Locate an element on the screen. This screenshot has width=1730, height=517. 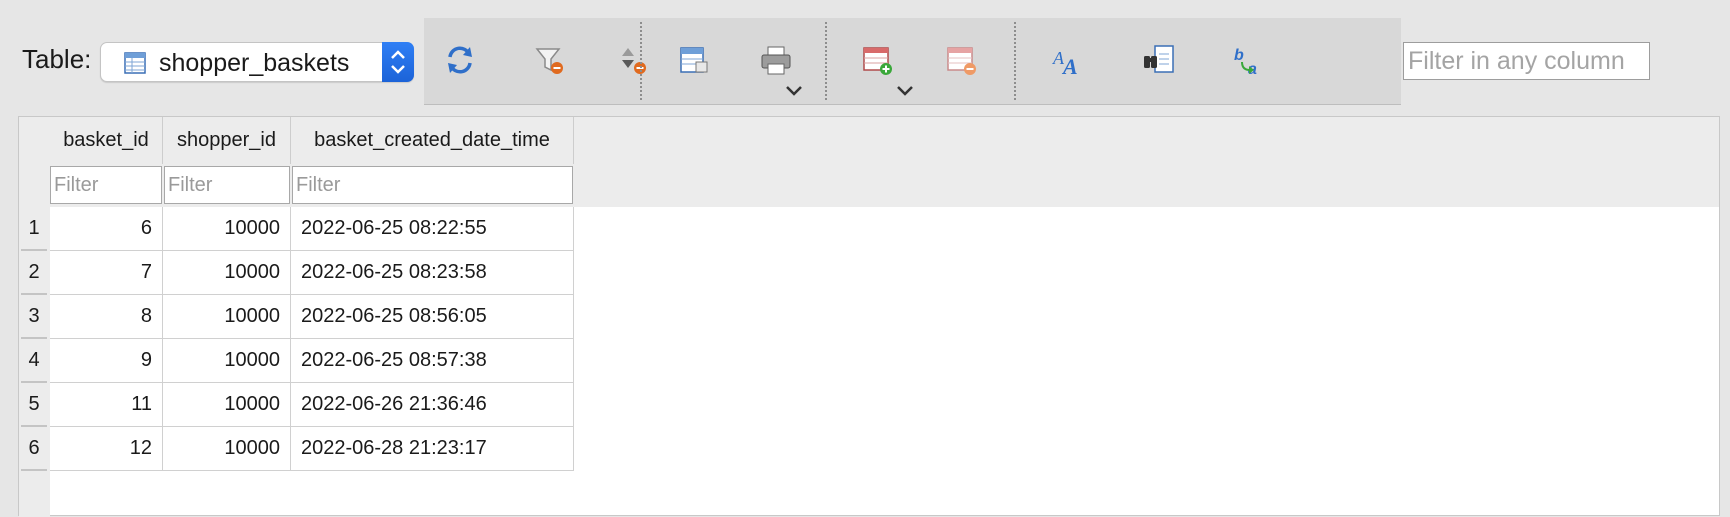
table-cell: 2022-06-25 08:56:05 is located at coordinates (432, 317).